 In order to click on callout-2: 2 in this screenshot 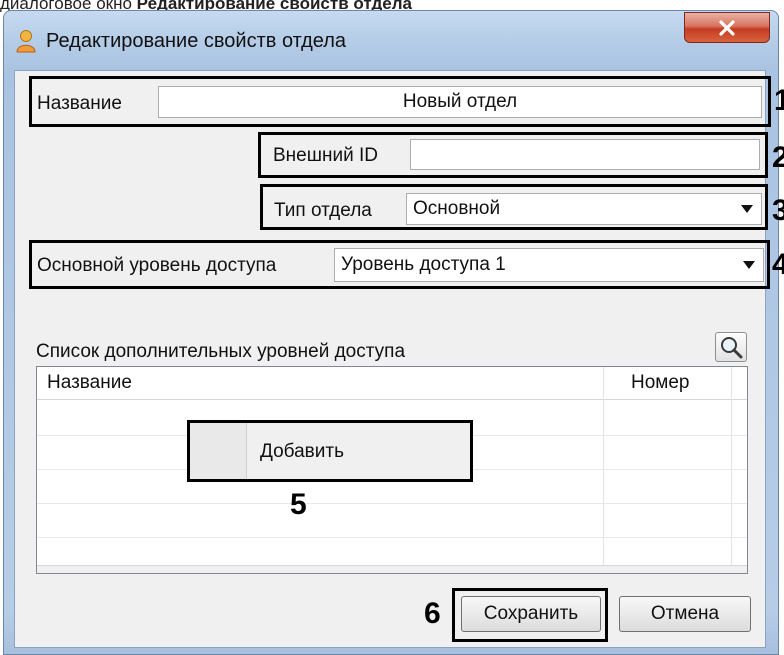, I will do `click(778, 157)`.